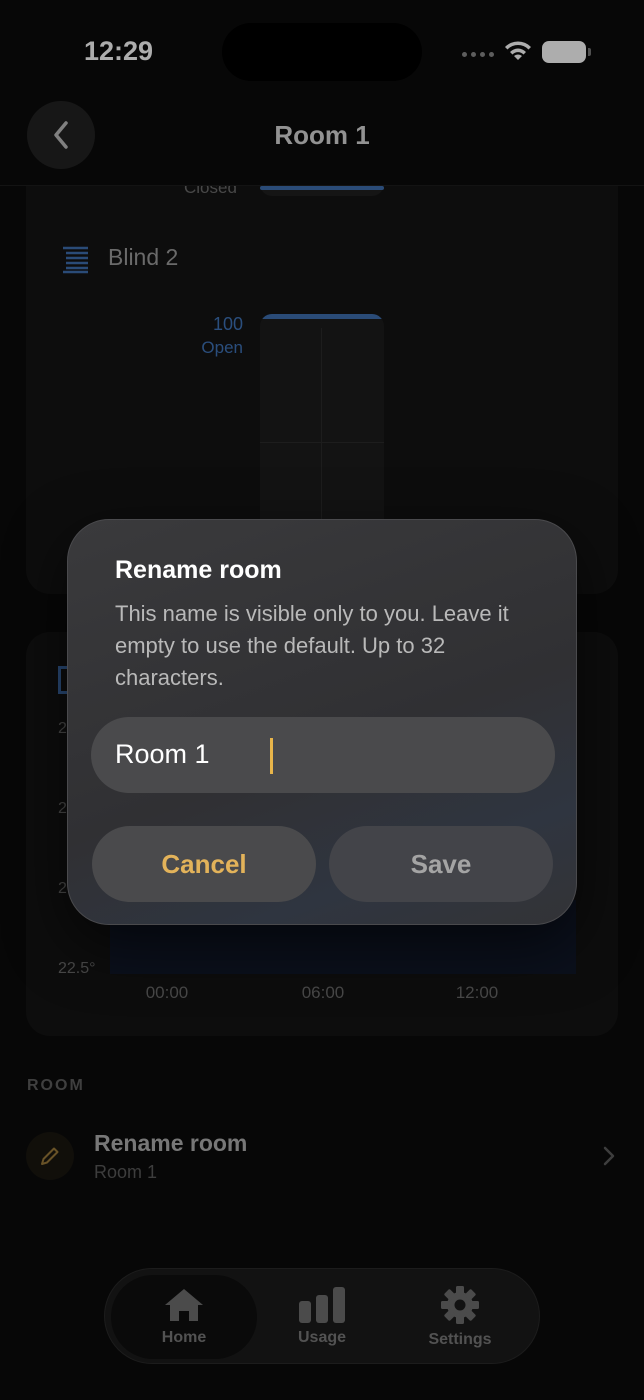 The image size is (644, 1400). What do you see at coordinates (198, 570) in the screenshot?
I see `dialog-title: Rename room` at bounding box center [198, 570].